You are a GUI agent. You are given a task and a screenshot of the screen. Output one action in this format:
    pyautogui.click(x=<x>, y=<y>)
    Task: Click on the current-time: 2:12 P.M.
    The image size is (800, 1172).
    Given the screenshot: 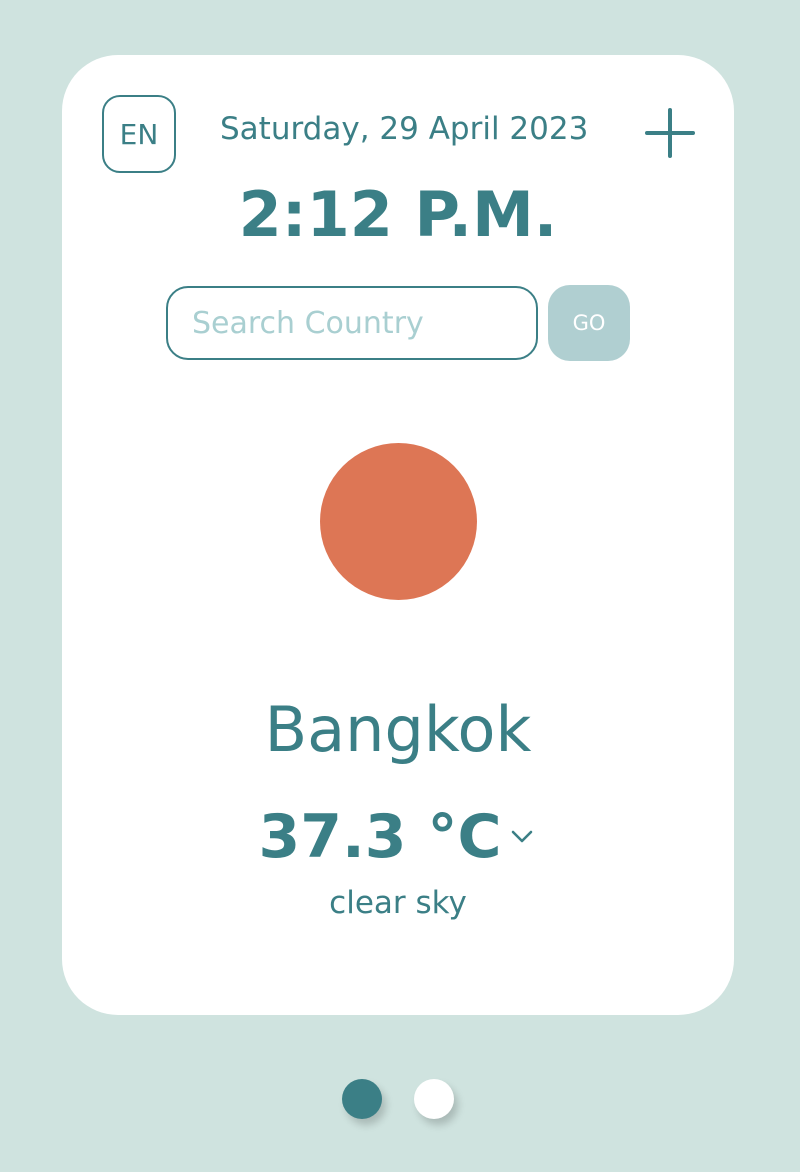 What is the action you would take?
    pyautogui.click(x=398, y=214)
    